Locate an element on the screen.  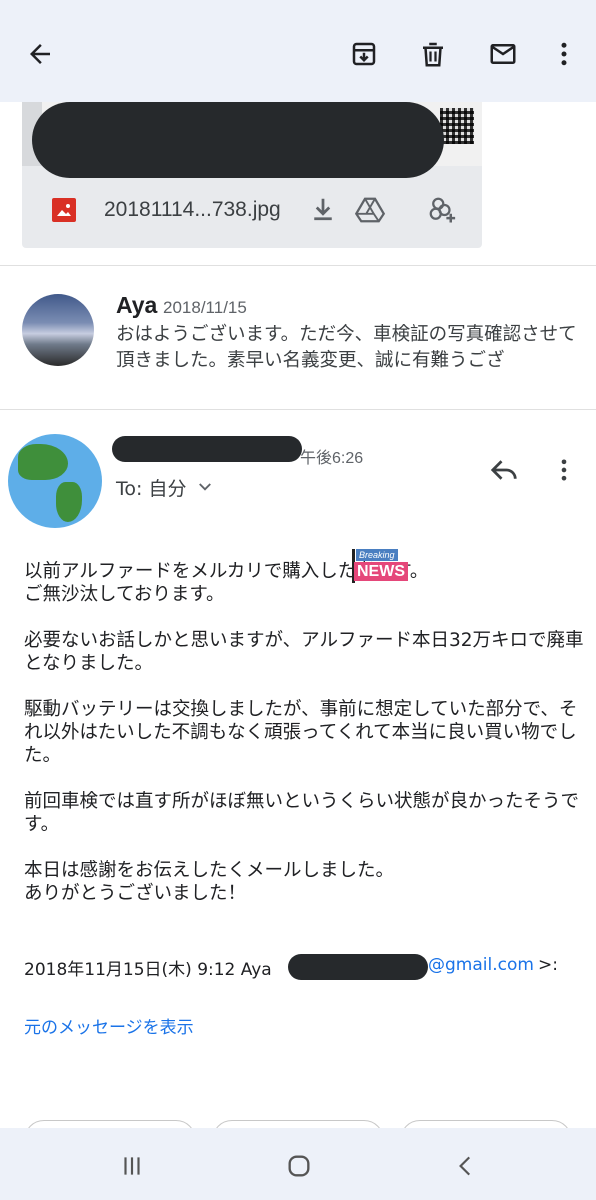
drive-icon is located at coordinates (370, 210).